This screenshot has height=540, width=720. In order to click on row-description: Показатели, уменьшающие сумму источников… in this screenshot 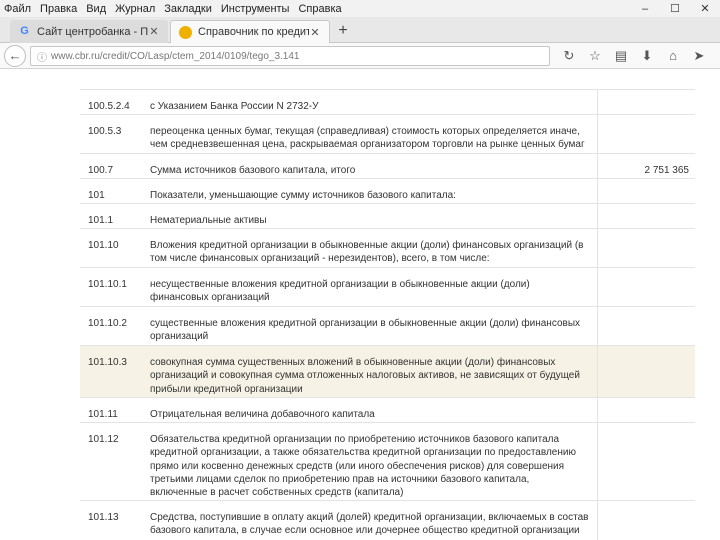, I will do `click(369, 191)`.